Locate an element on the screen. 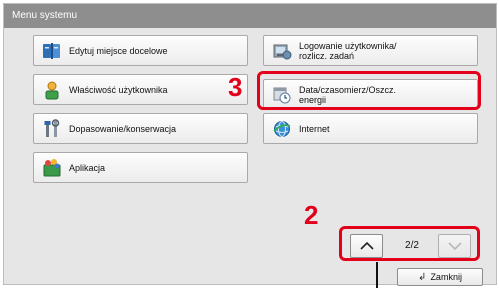 This screenshot has width=499, height=288. menu-item-label: Logowanie użytkownika/ rozlicz. zadań is located at coordinates (348, 50).